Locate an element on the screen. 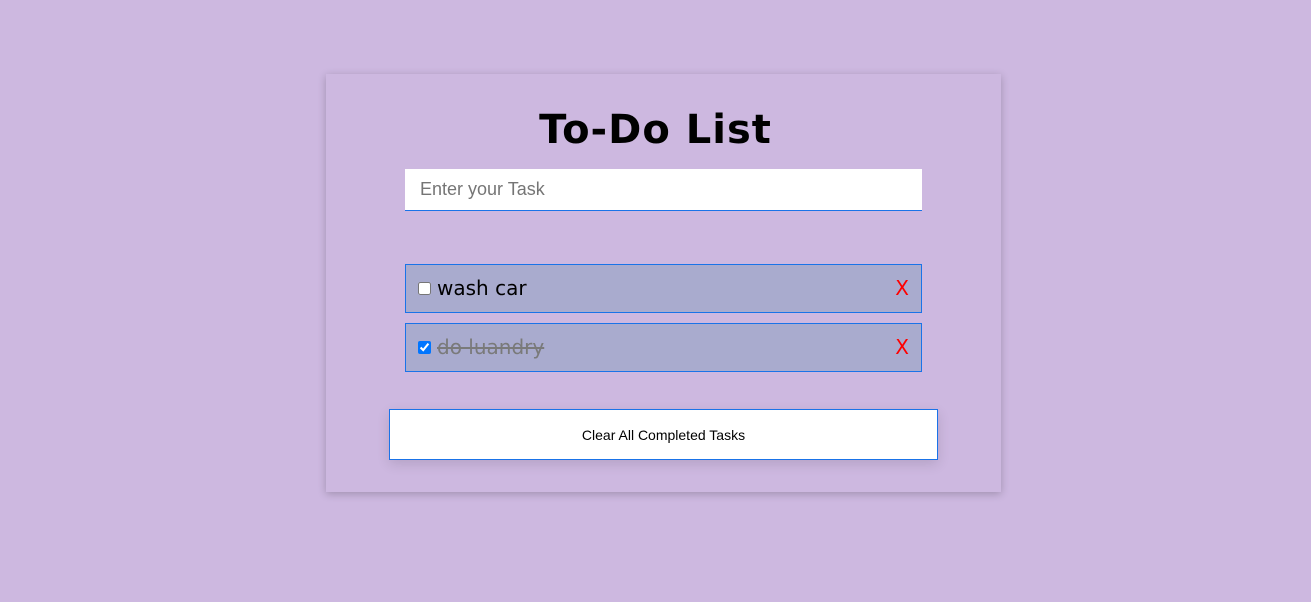 This screenshot has width=1311, height=602. task-label: do luandry is located at coordinates (490, 347).